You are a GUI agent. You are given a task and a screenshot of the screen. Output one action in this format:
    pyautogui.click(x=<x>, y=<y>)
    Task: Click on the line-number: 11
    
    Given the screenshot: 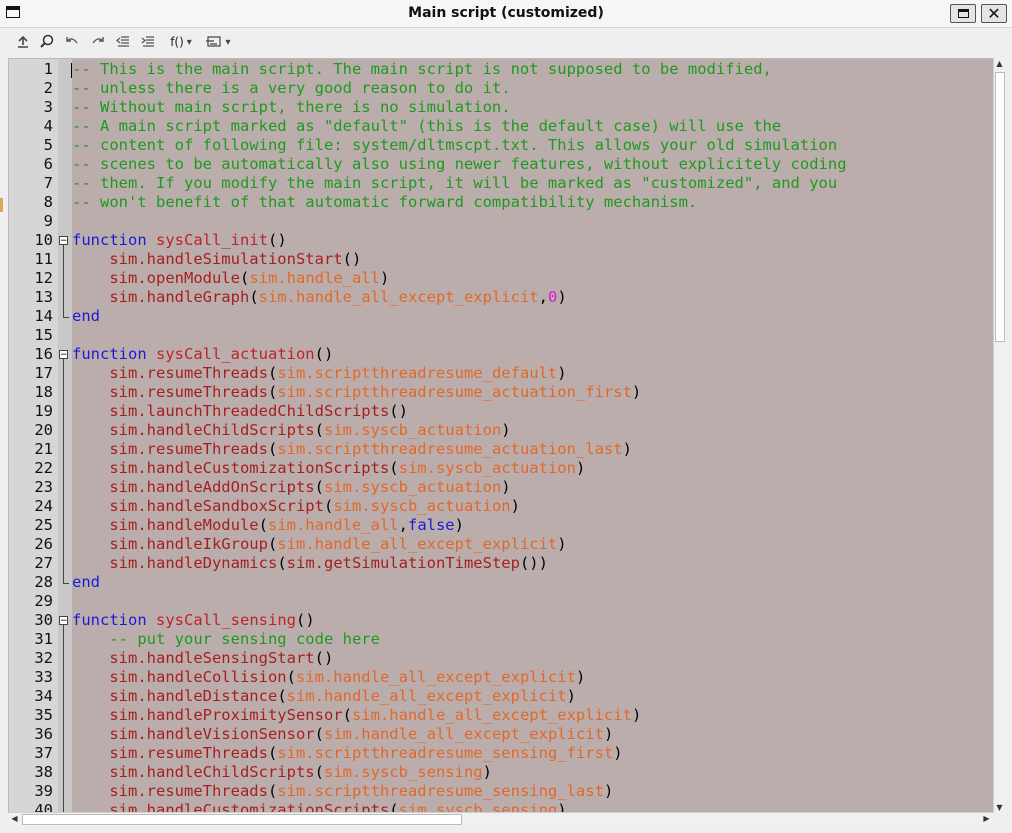 What is the action you would take?
    pyautogui.click(x=43, y=259)
    